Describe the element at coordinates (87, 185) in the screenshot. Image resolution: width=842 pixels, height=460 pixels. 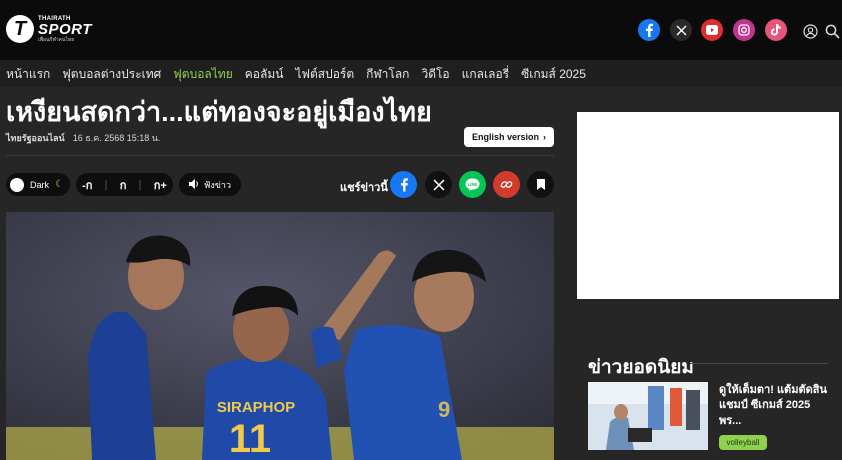
I see `font-decrease-button: -ก` at that location.